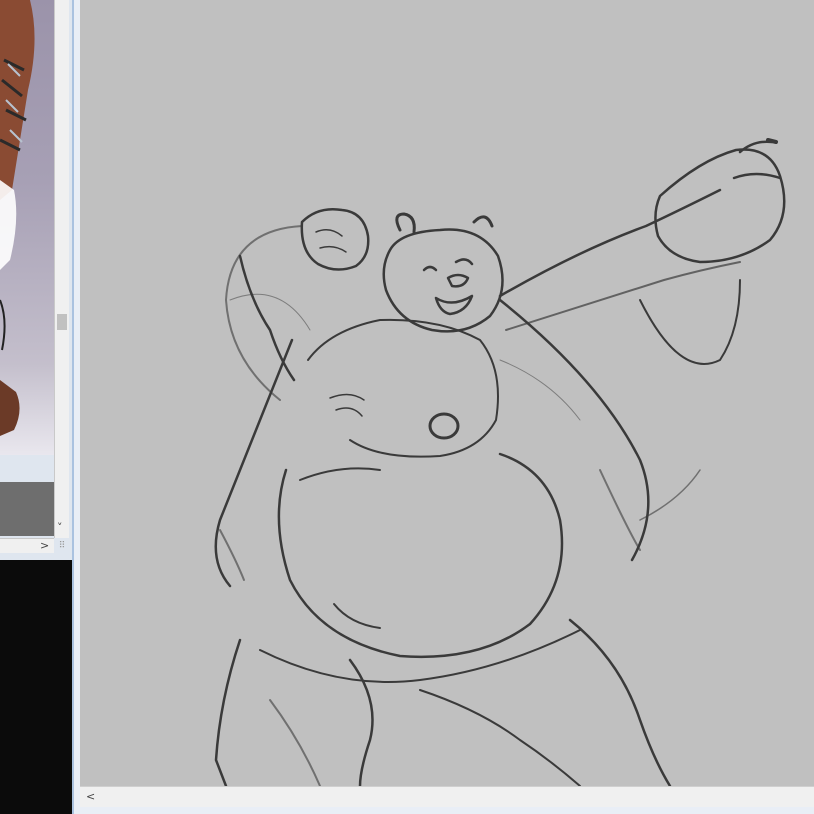  I want to click on dark-panel, so click(36, 687).